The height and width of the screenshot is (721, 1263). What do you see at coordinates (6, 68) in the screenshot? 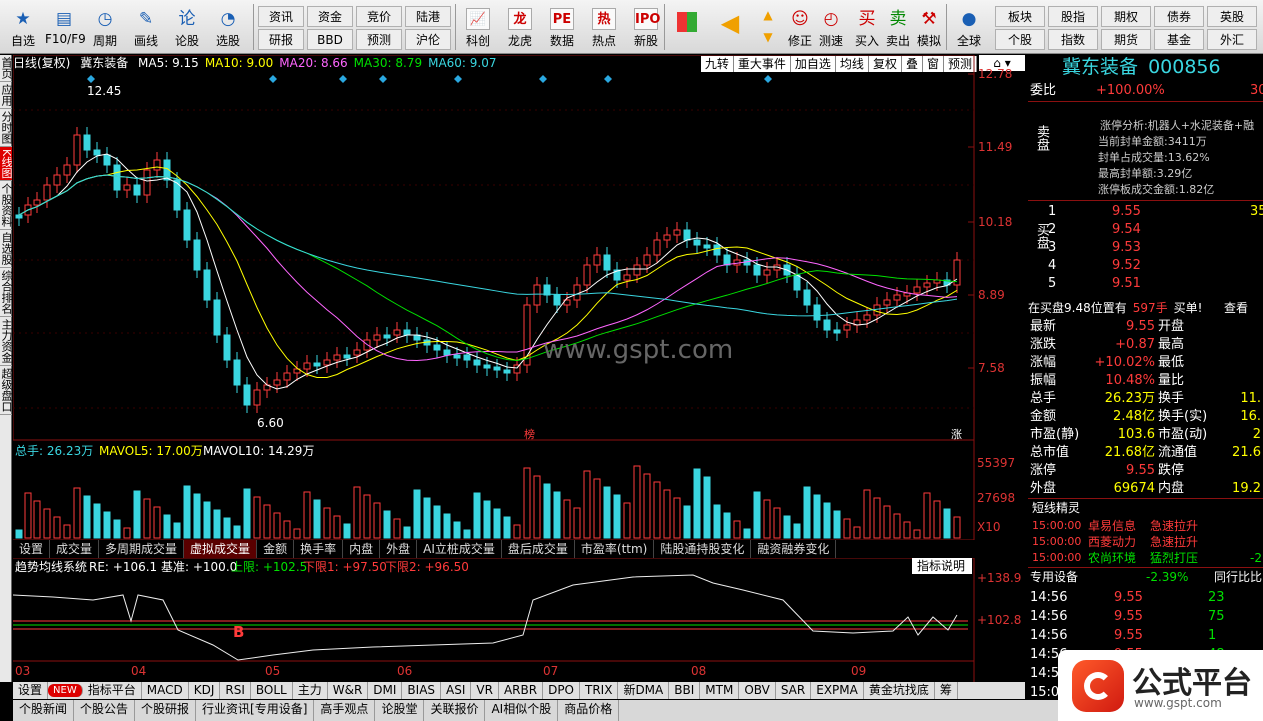
I see `left-tab: 首页` at bounding box center [6, 68].